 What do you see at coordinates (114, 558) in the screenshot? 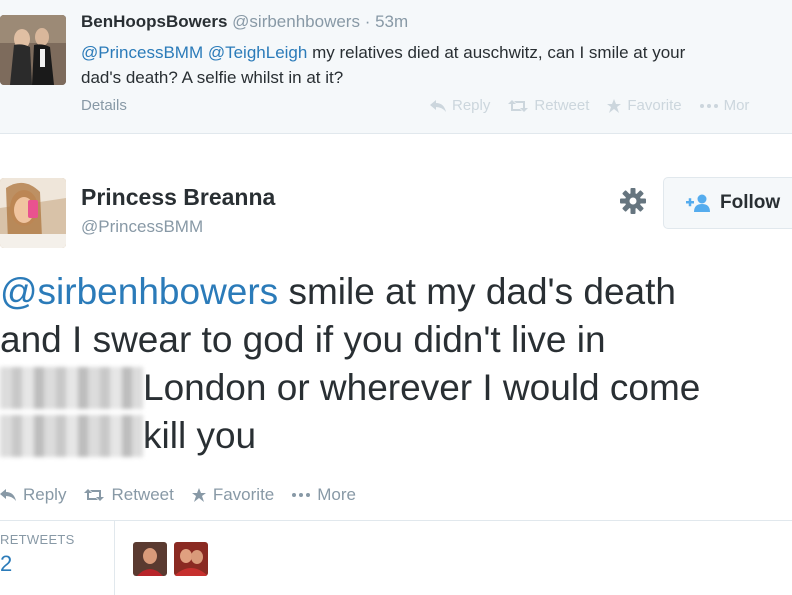
I see `divider` at bounding box center [114, 558].